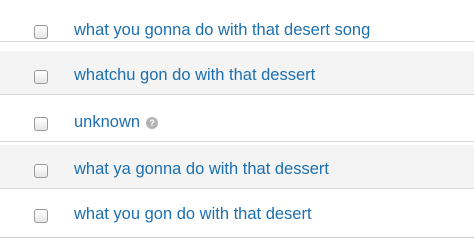 The image size is (474, 248). Describe the element at coordinates (152, 123) in the screenshot. I see `help-icon: ?` at that location.